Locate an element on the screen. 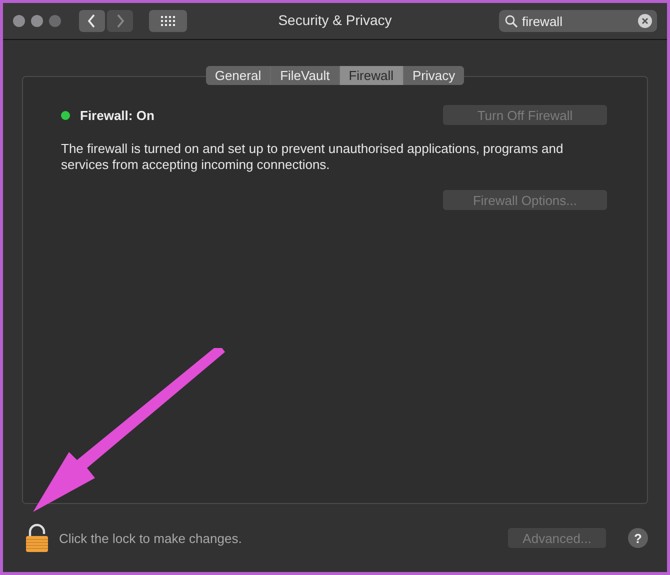  lock-hint: Click the lock to make changes. is located at coordinates (150, 538).